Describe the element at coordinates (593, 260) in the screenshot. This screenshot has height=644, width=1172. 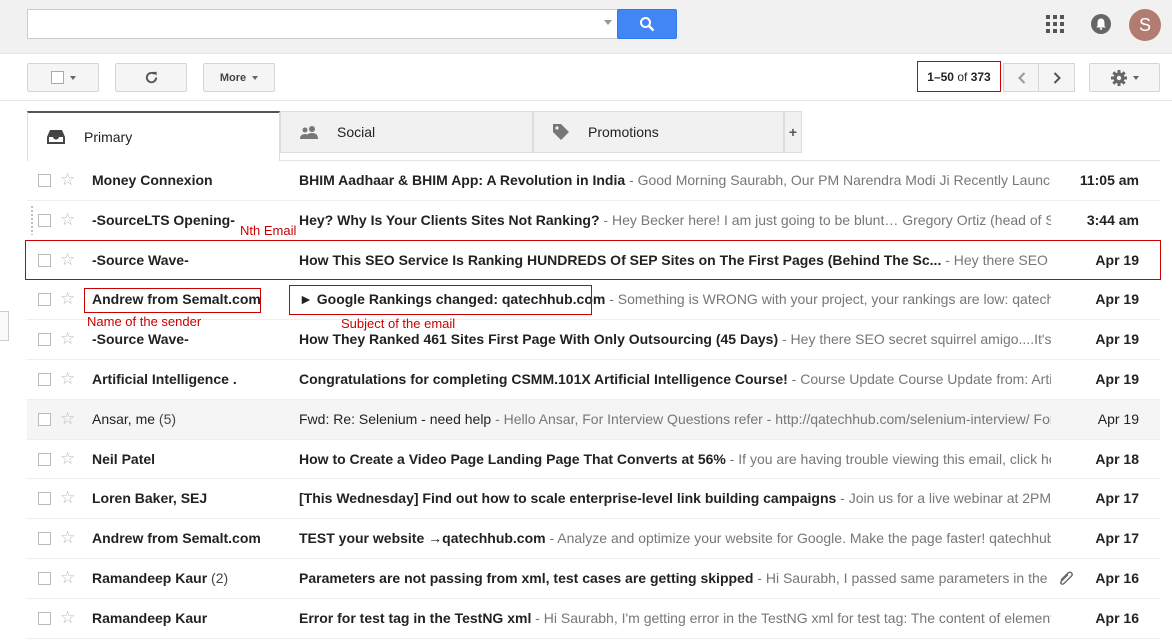
I see `nth-email-highlight` at that location.